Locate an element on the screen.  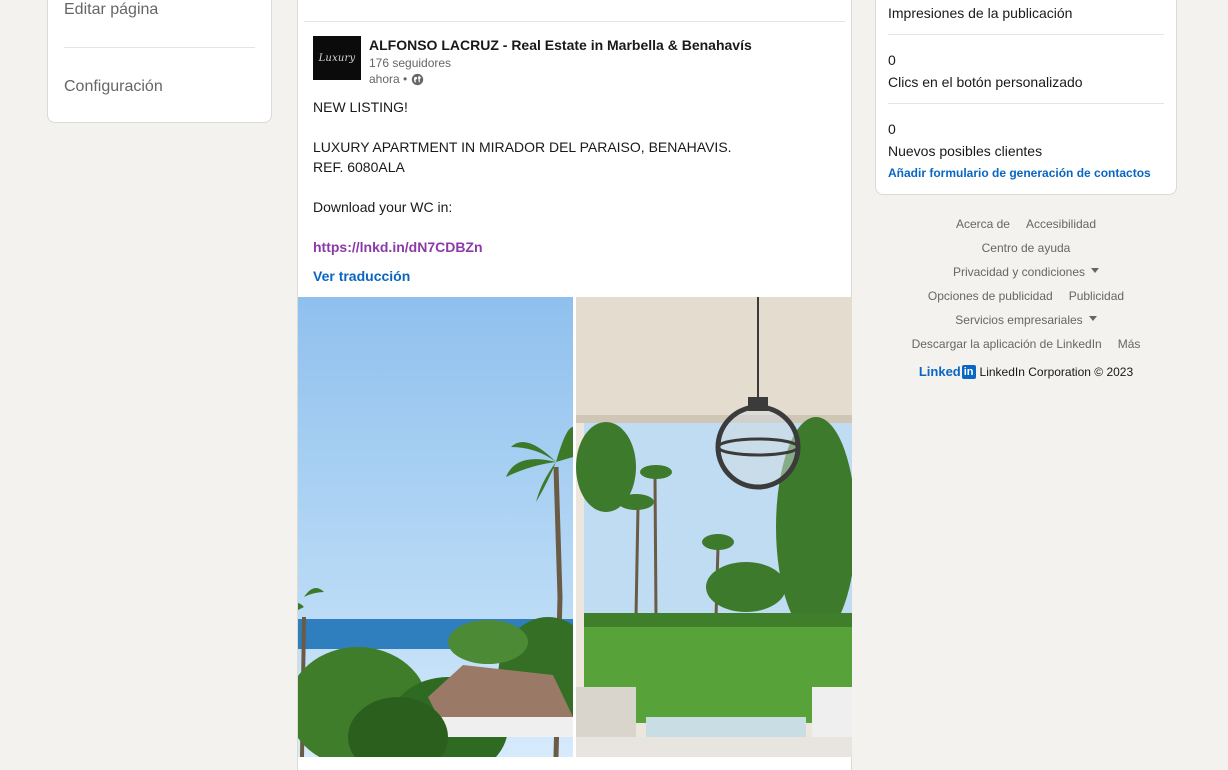
footer-privacy-label: Privacidad y condiciones is located at coordinates (1019, 272).